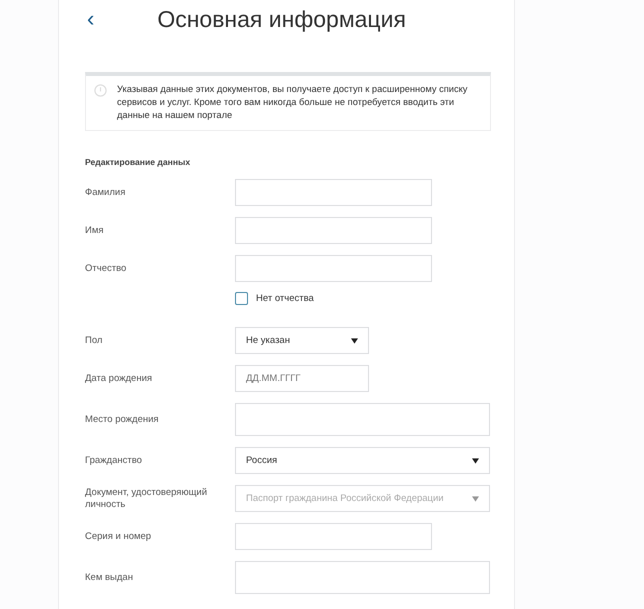  What do you see at coordinates (119, 378) in the screenshot?
I see `field-label: Дата рождения` at bounding box center [119, 378].